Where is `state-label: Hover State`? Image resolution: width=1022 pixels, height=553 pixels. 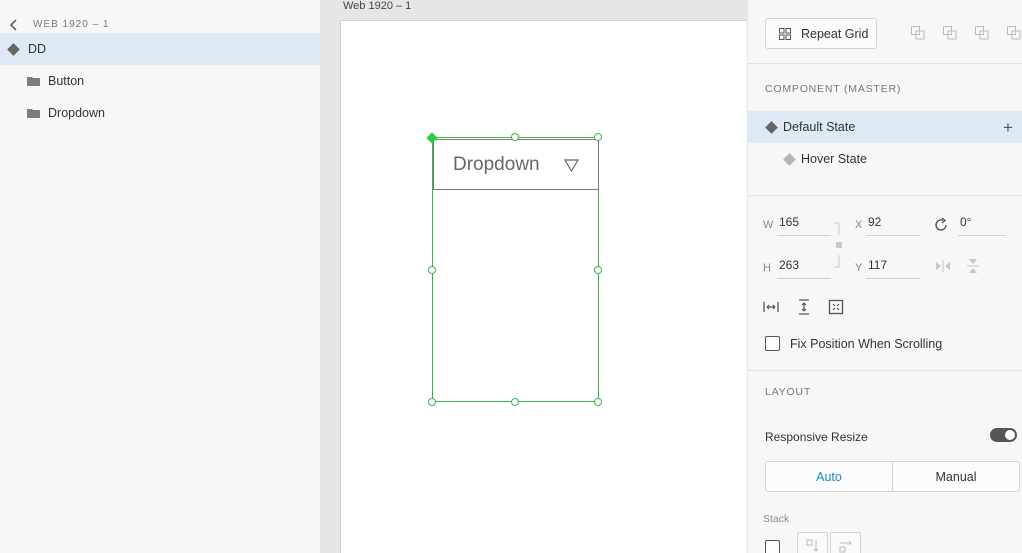
state-label: Hover State is located at coordinates (834, 159).